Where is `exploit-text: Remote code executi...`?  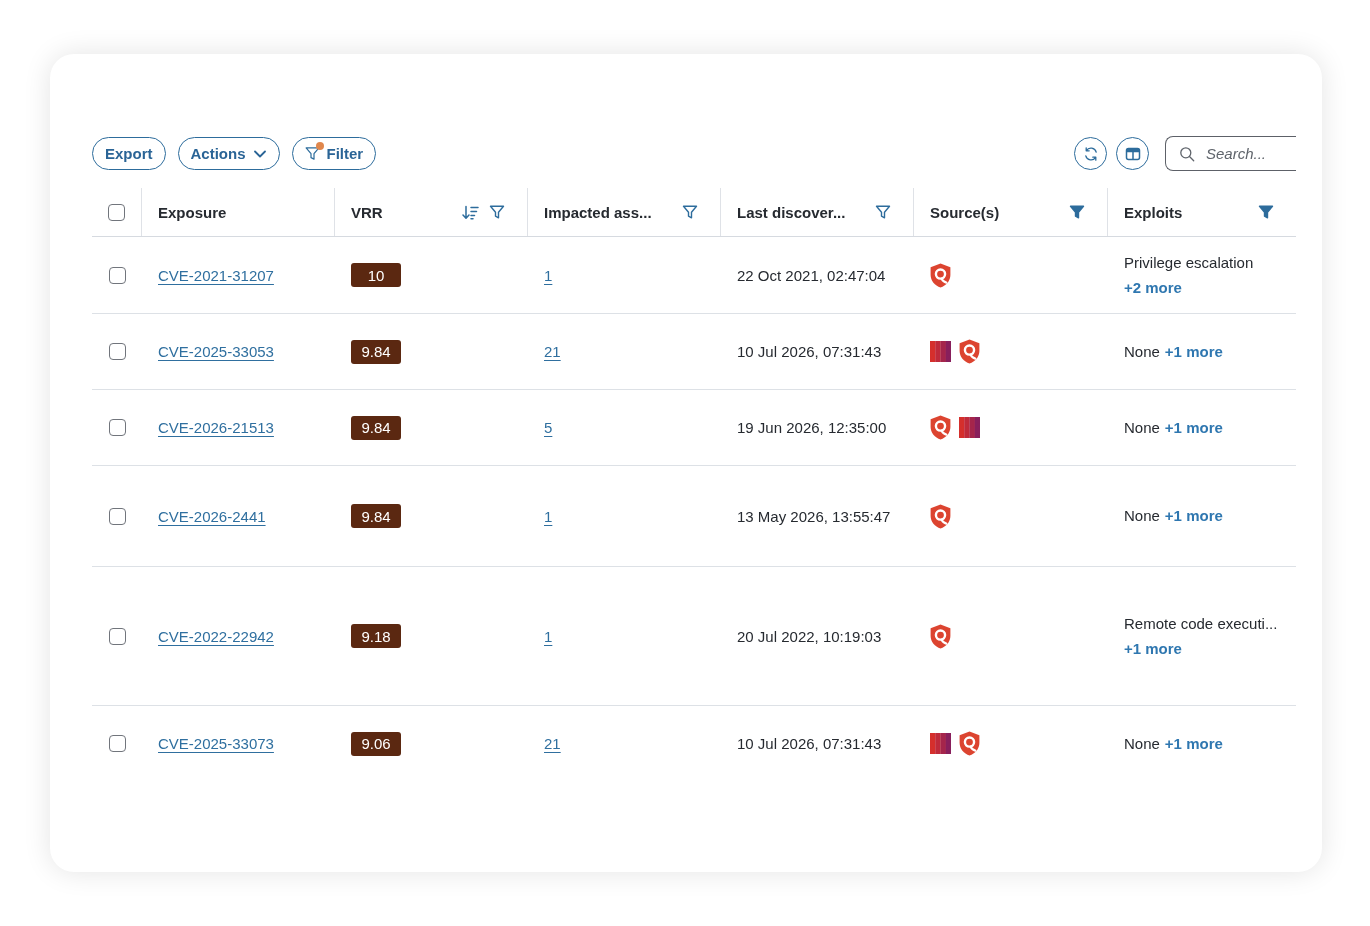
exploit-text: Remote code executi... is located at coordinates (1201, 623).